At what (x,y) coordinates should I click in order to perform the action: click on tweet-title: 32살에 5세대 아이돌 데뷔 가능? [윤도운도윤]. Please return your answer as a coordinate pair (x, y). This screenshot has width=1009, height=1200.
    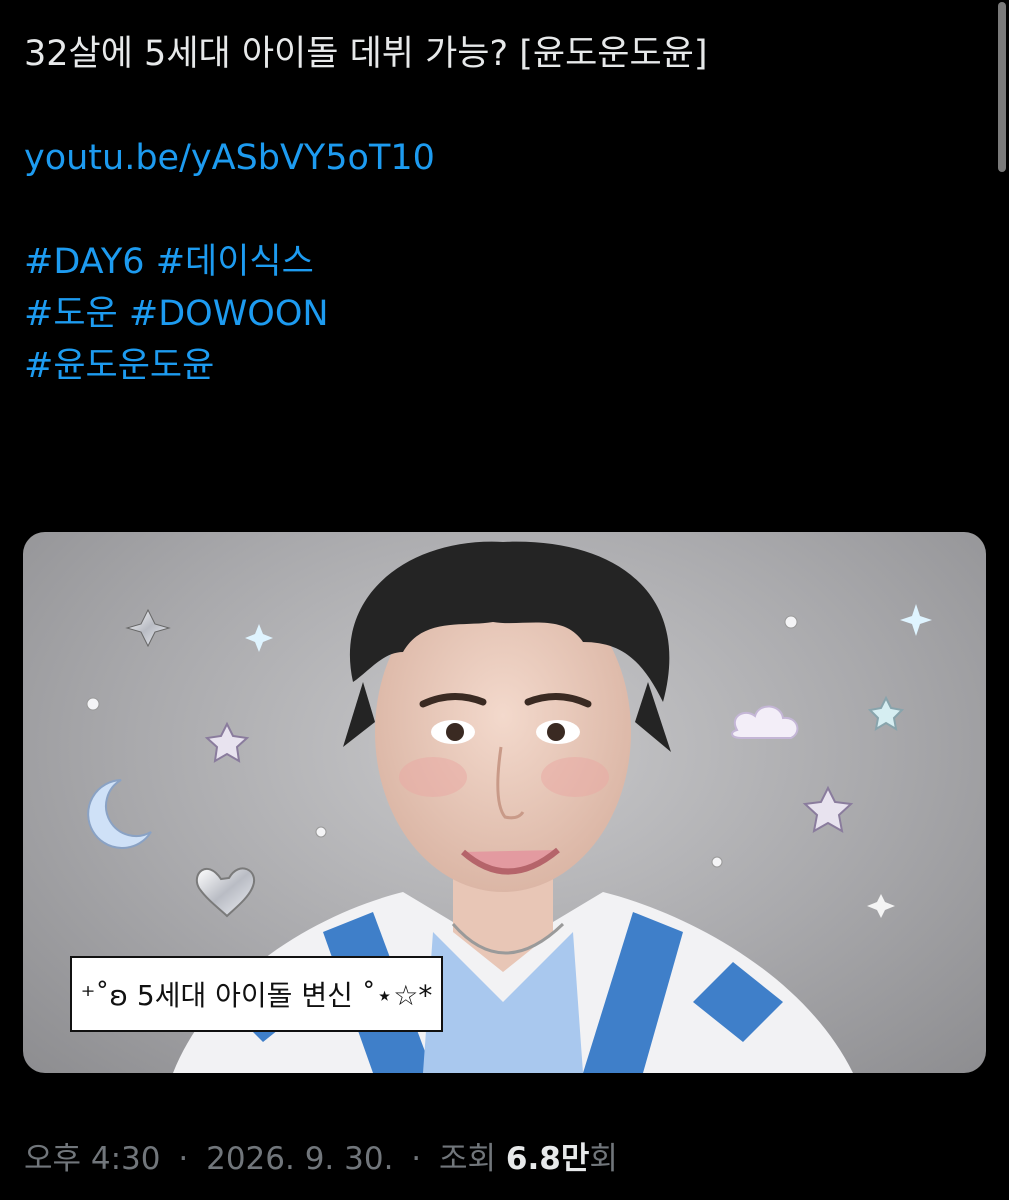
    Looking at the image, I should click on (366, 54).